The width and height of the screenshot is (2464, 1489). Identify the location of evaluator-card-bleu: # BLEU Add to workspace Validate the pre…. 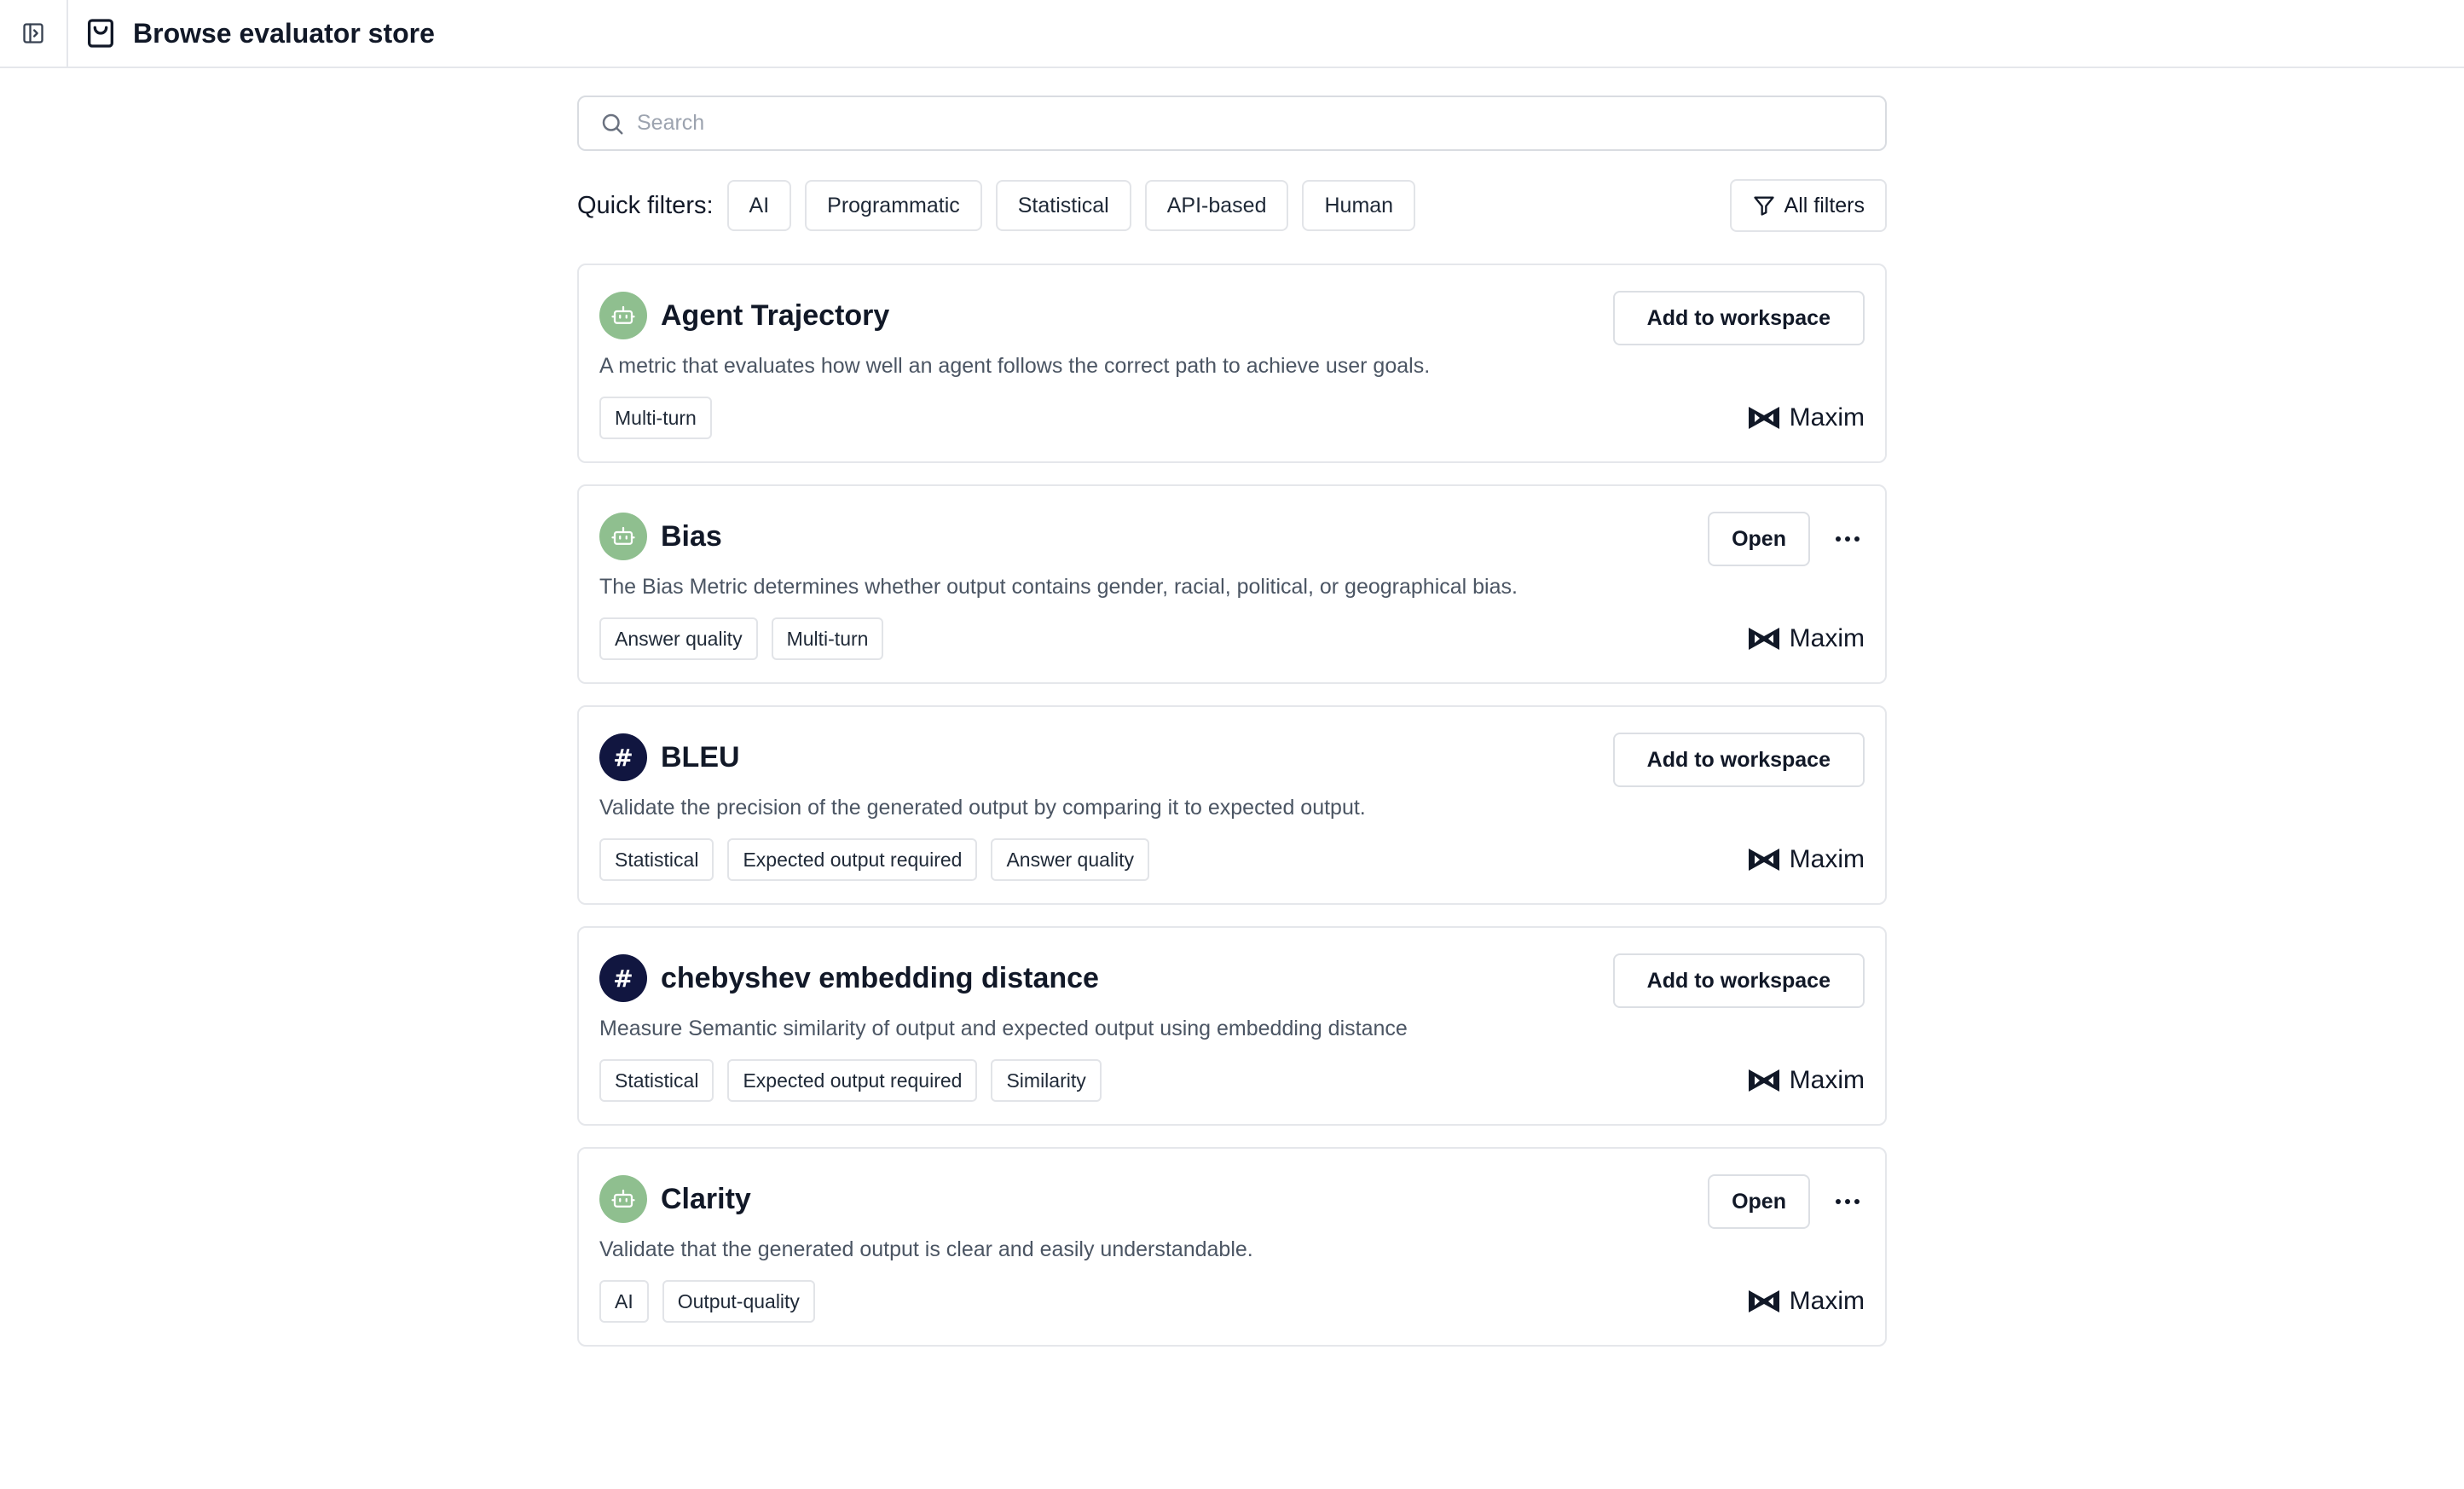
(1232, 805).